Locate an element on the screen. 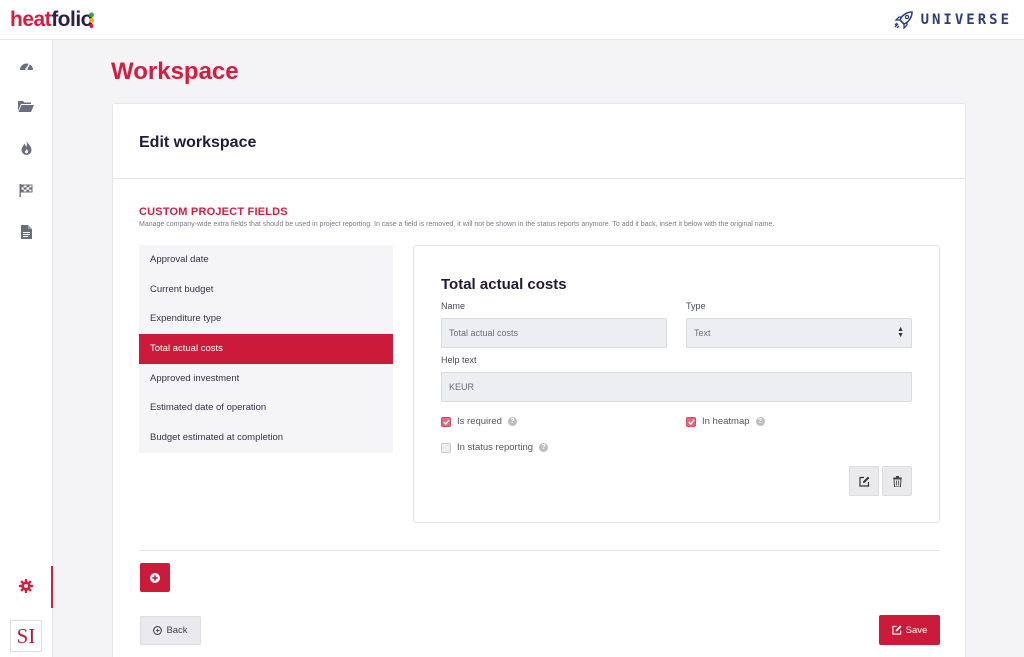 This screenshot has height=657, width=1024. card-header-divider is located at coordinates (539, 178).